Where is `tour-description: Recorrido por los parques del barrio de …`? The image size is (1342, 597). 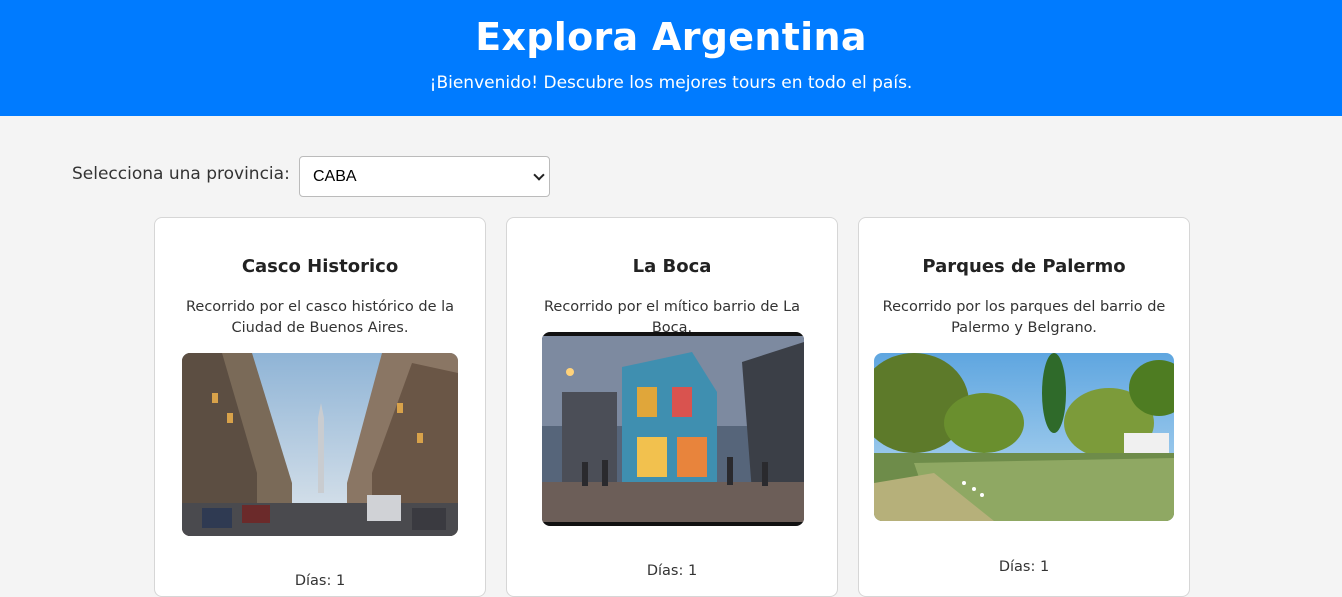 tour-description: Recorrido por los parques del barrio de … is located at coordinates (1024, 317).